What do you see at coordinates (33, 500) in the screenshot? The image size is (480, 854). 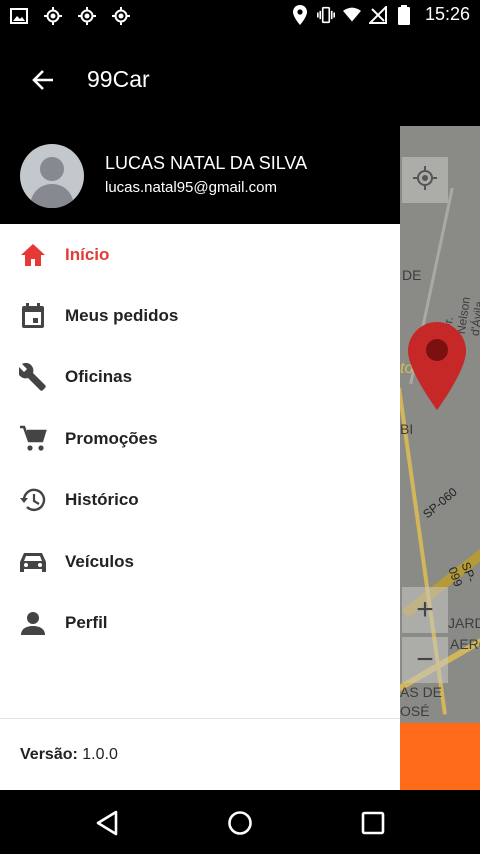 I see `history-icon` at bounding box center [33, 500].